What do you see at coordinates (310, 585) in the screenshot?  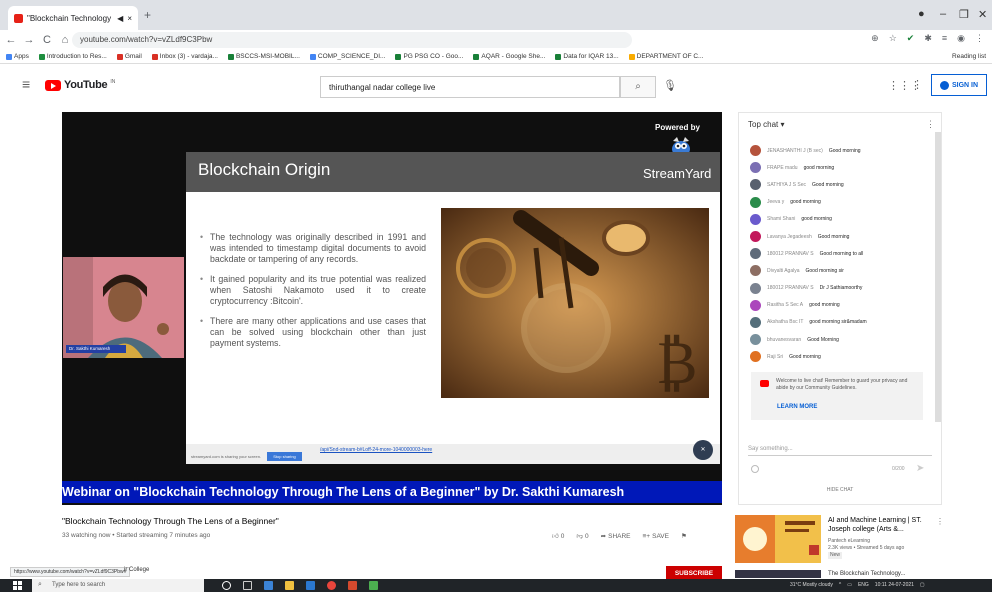 I see `store-icon` at bounding box center [310, 585].